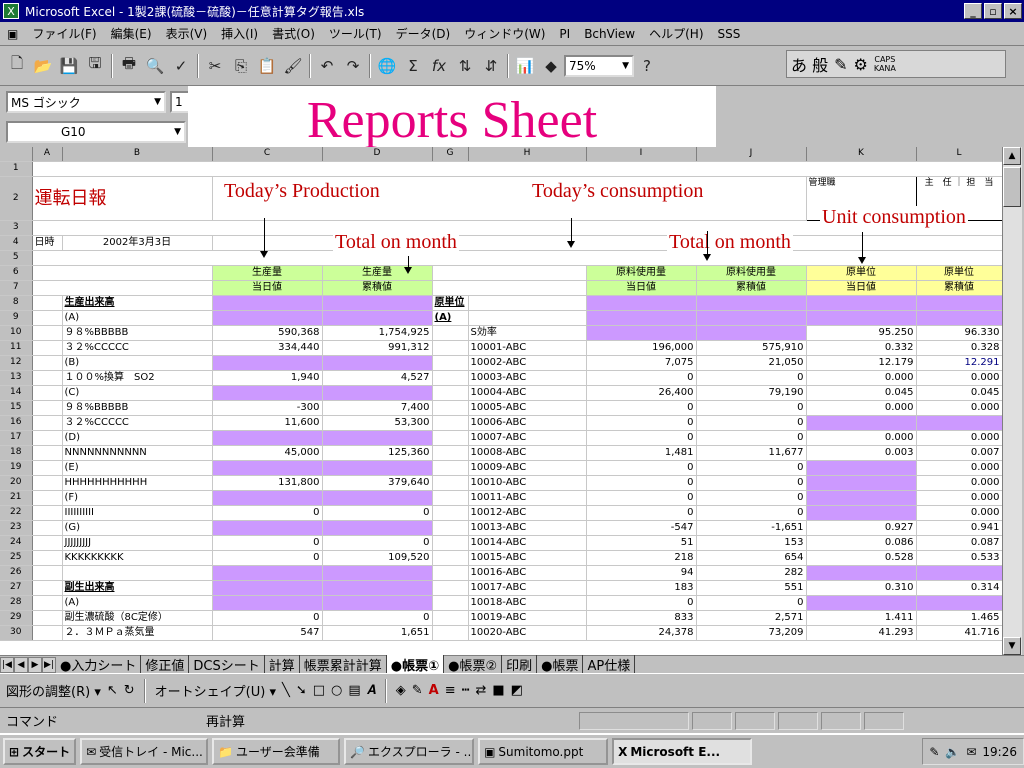 The height and width of the screenshot is (768, 1024). Describe the element at coordinates (355, 33) in the screenshot. I see `menu-tools: ツール(T)` at that location.